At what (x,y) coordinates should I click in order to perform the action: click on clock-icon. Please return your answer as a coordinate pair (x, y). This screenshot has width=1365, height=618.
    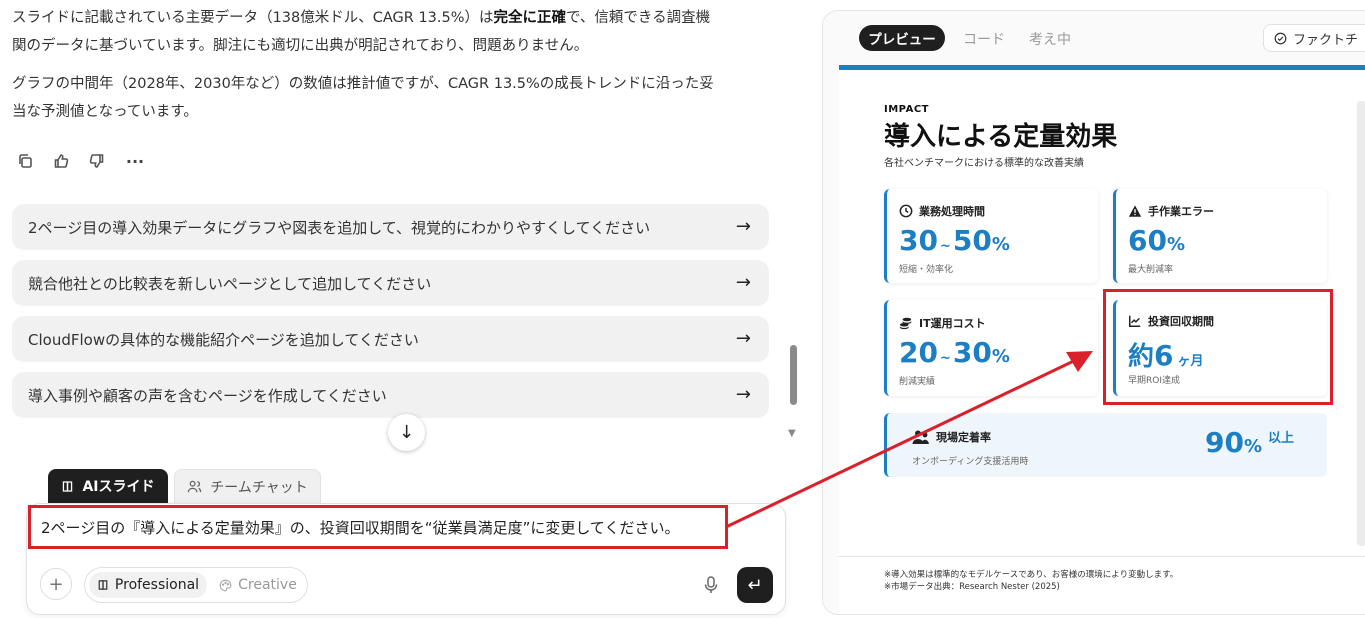
    Looking at the image, I should click on (906, 211).